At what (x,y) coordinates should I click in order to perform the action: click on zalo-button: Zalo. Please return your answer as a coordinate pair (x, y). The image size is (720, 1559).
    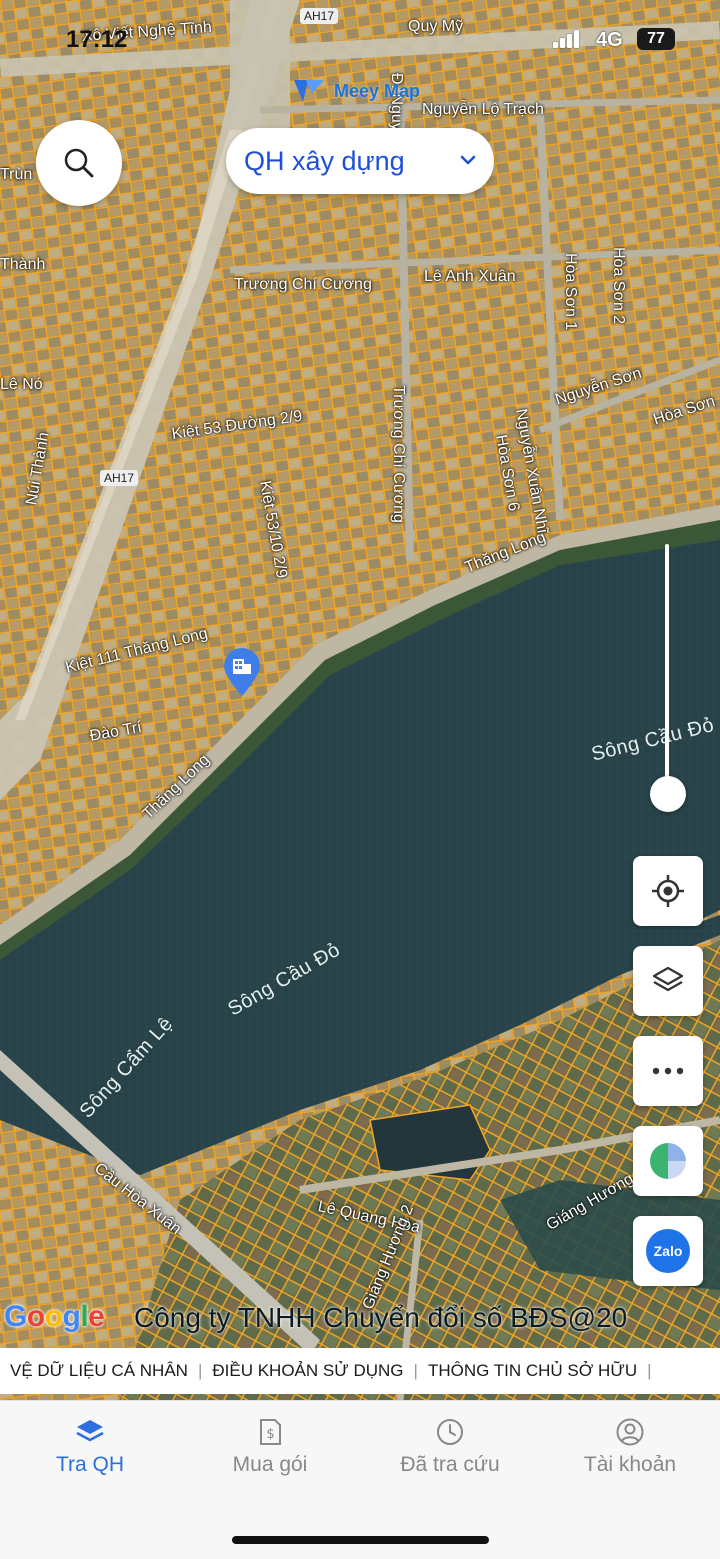
    Looking at the image, I should click on (668, 1251).